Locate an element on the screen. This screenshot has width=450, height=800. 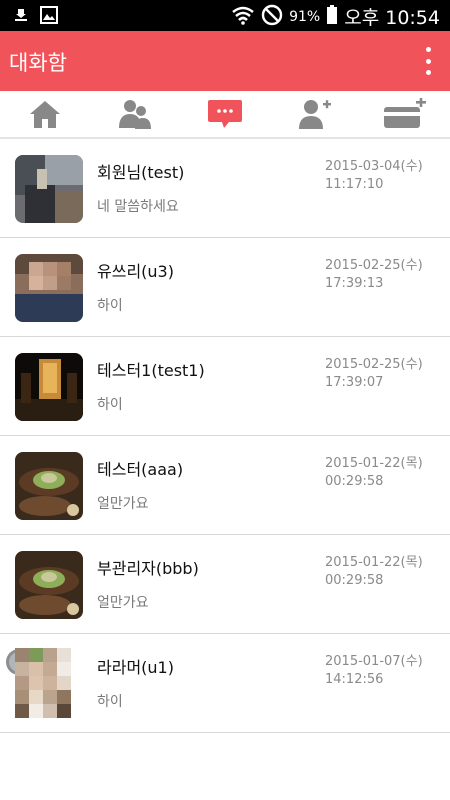
timestamp: 2015-03-04(수) 11:17:10 is located at coordinates (374, 176).